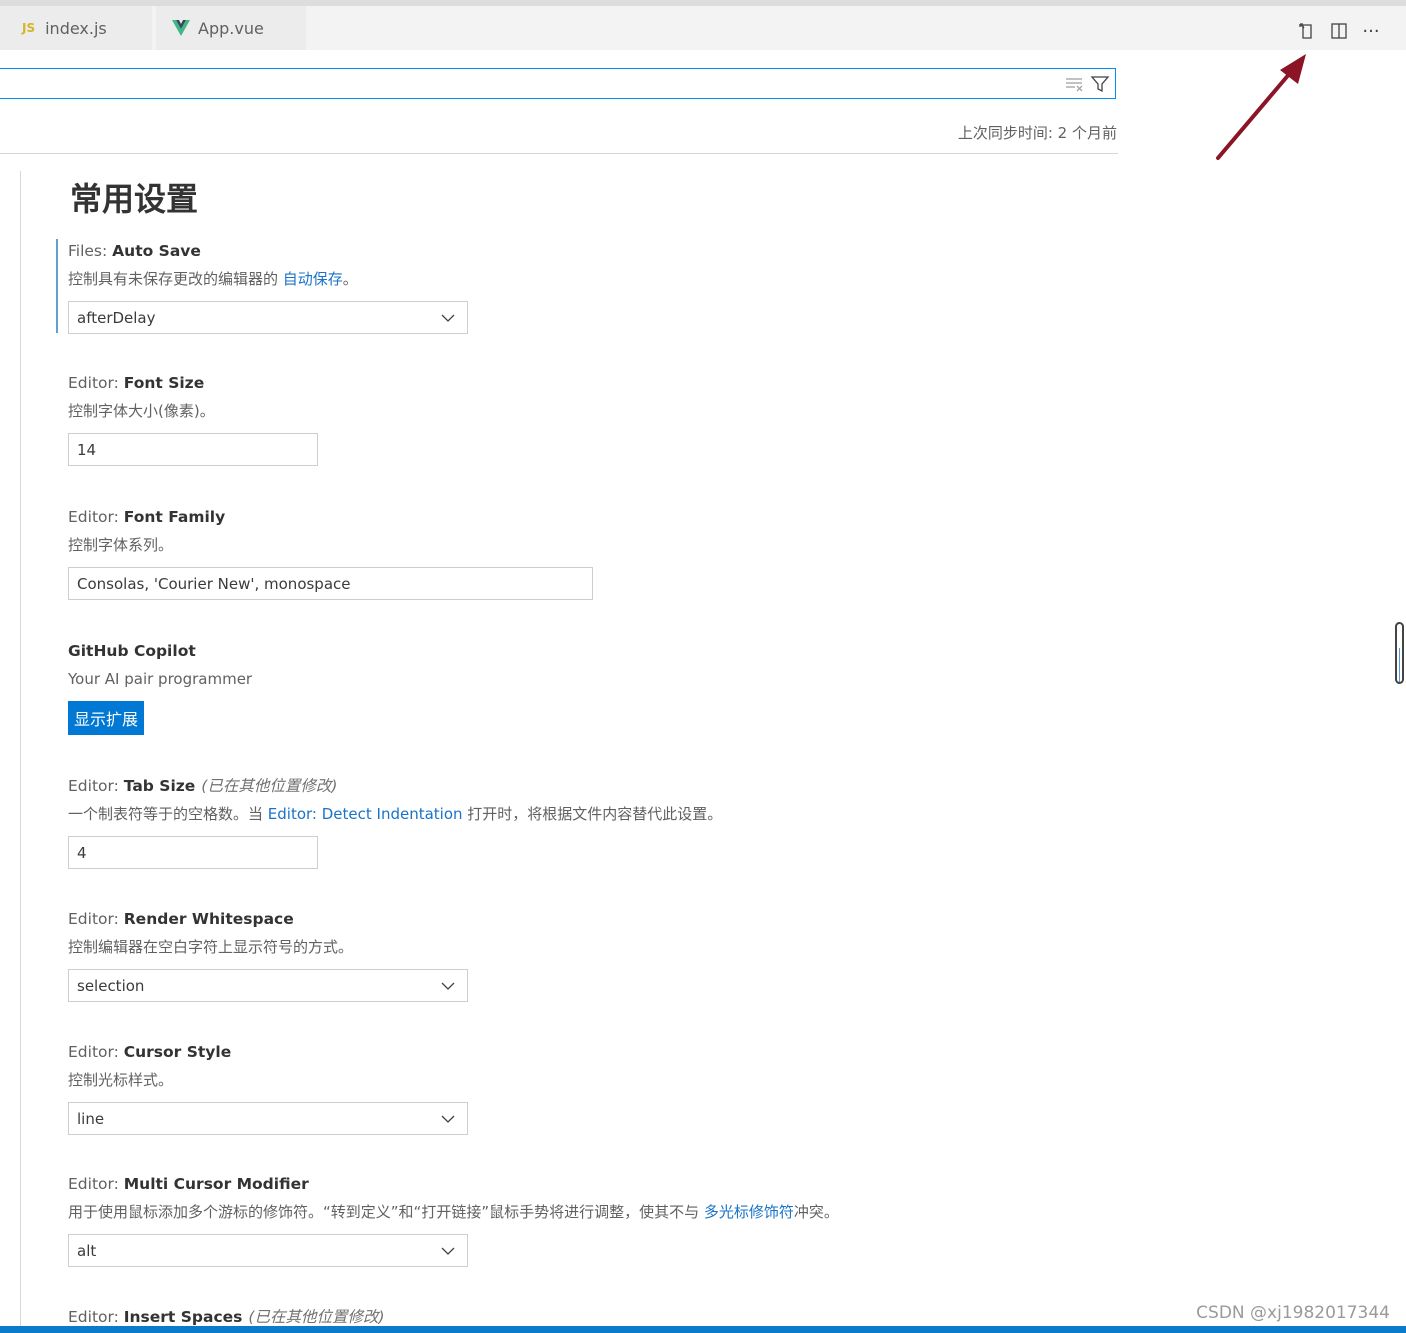 The height and width of the screenshot is (1333, 1406). Describe the element at coordinates (703, 1329) in the screenshot. I see `status-bar` at that location.